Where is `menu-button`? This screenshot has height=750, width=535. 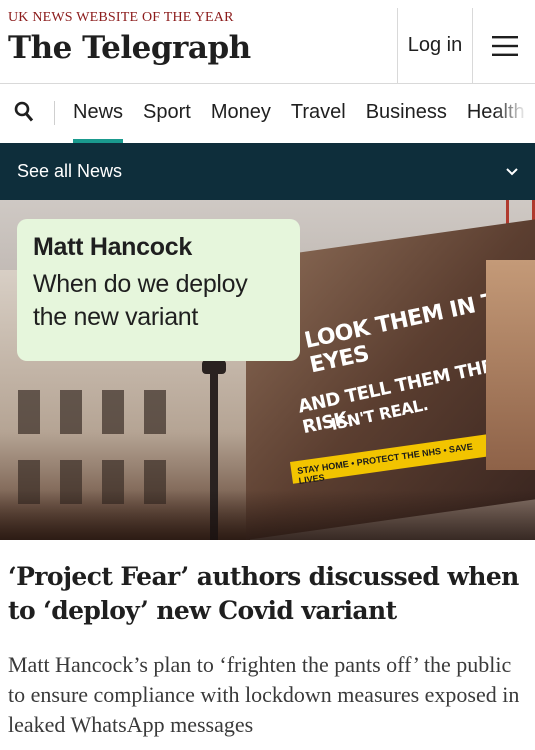
menu-button is located at coordinates (504, 45).